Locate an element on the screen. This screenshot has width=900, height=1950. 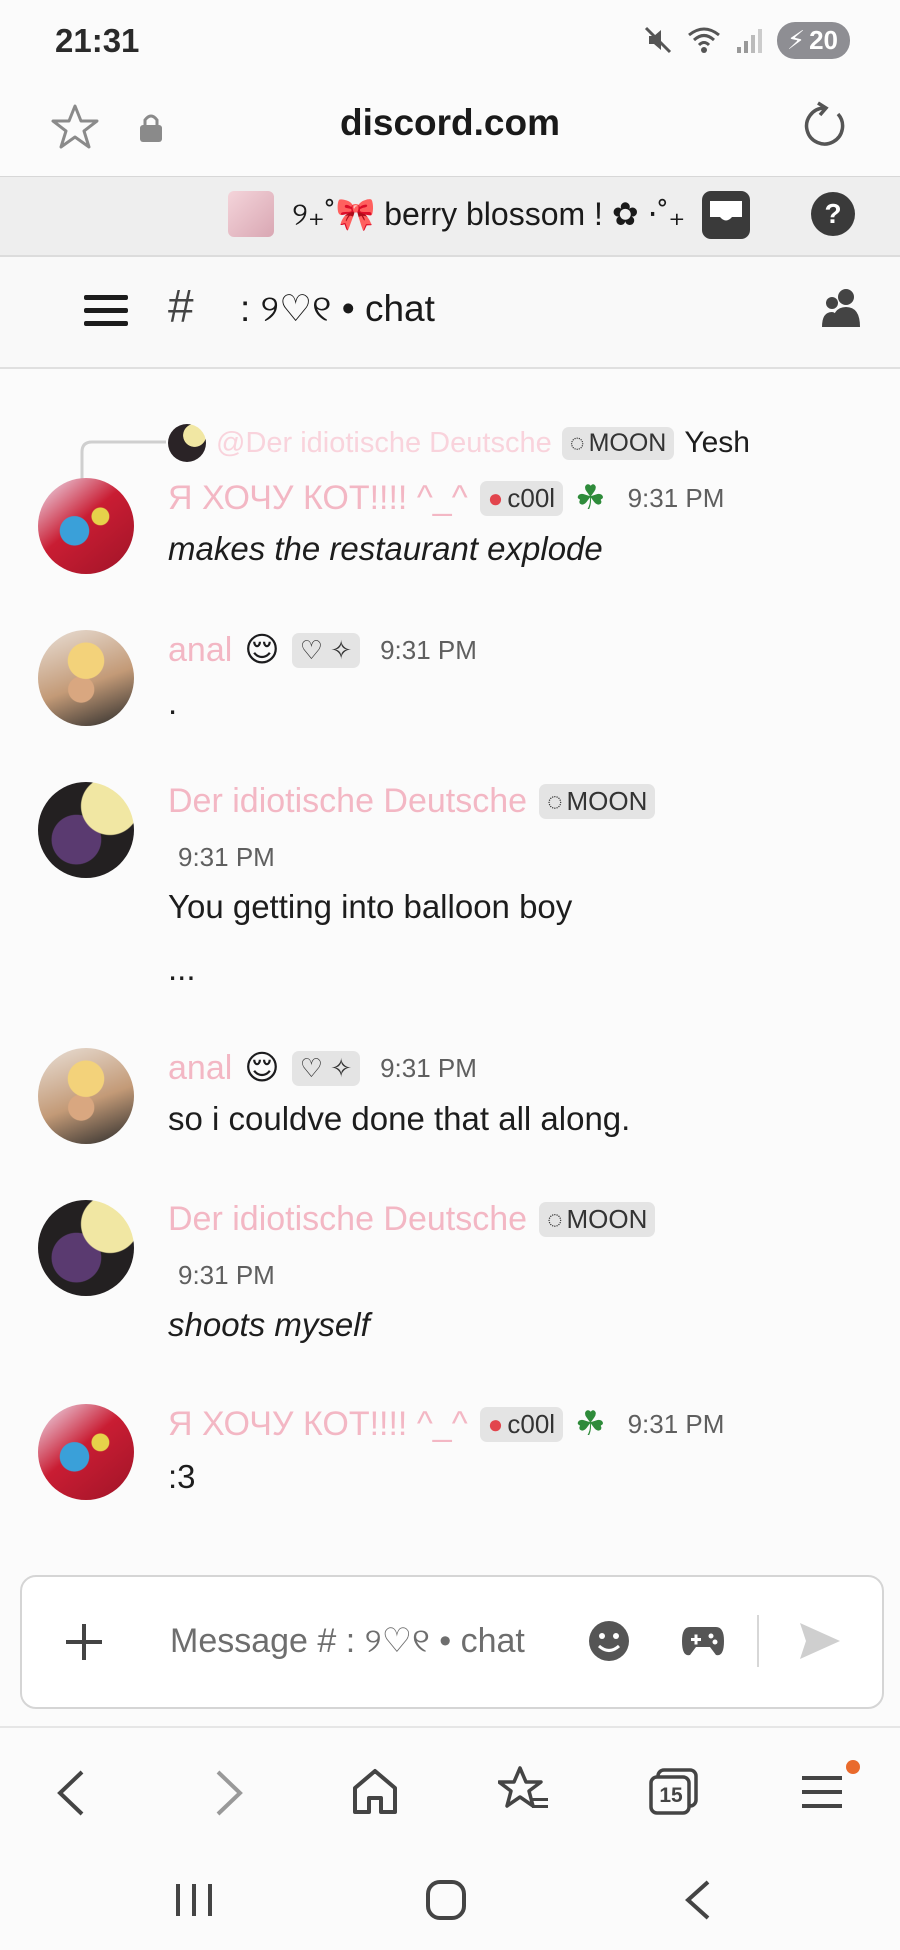
reply-connector is located at coordinates (123, 460).